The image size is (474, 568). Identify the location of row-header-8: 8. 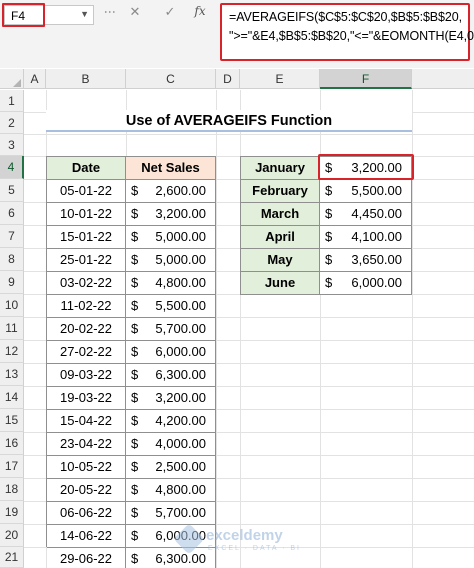
(12, 259).